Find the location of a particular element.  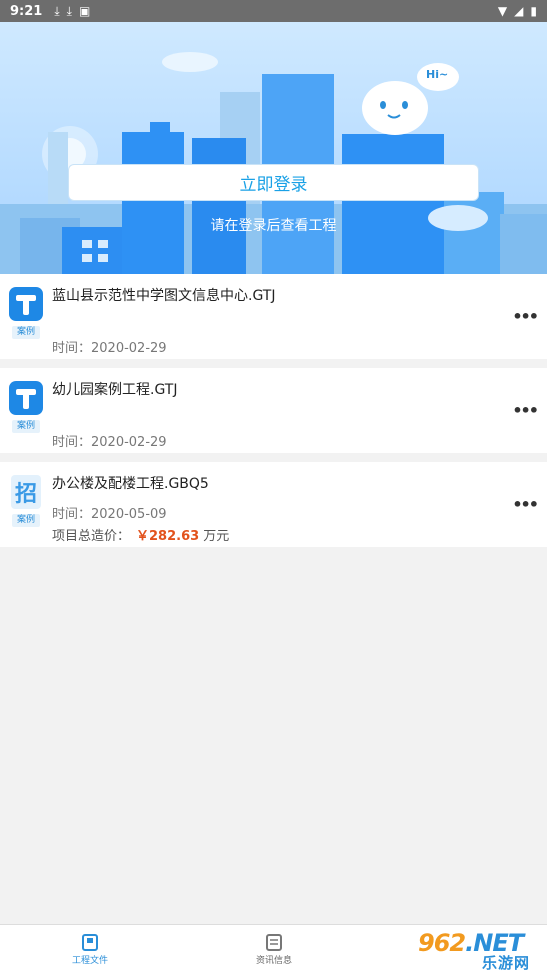

status-bar: 9:21 ⤓ ⤓ ▣ ▼ ◢ ▮ is located at coordinates (273, 11).